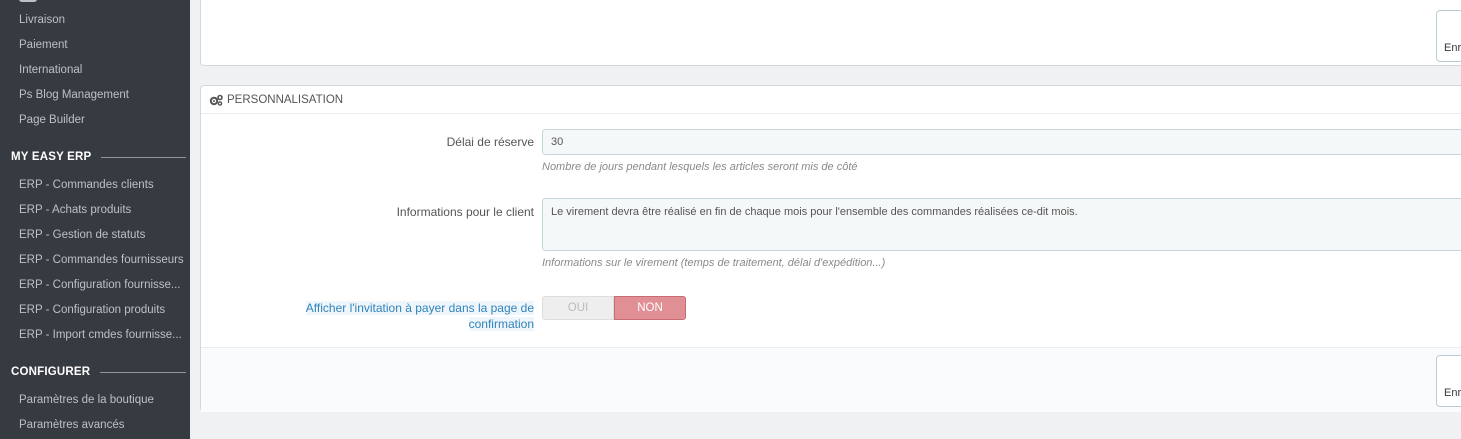 This screenshot has width=1461, height=439. What do you see at coordinates (101, 425) in the screenshot?
I see `sidebar-item-parametres-avances: Paramètres avancés` at bounding box center [101, 425].